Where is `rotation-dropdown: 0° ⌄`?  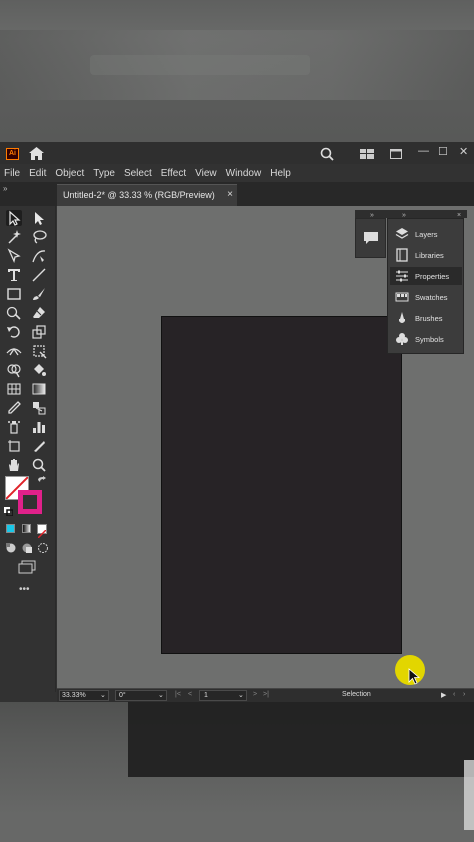 rotation-dropdown: 0° ⌄ is located at coordinates (141, 695).